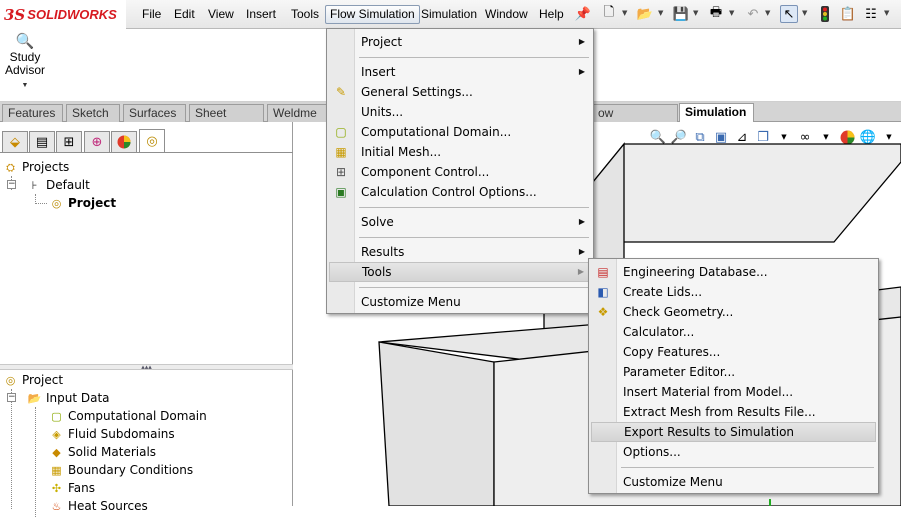 This screenshot has height=517, width=901. I want to click on menu-item-results: Results ▶, so click(460, 252).